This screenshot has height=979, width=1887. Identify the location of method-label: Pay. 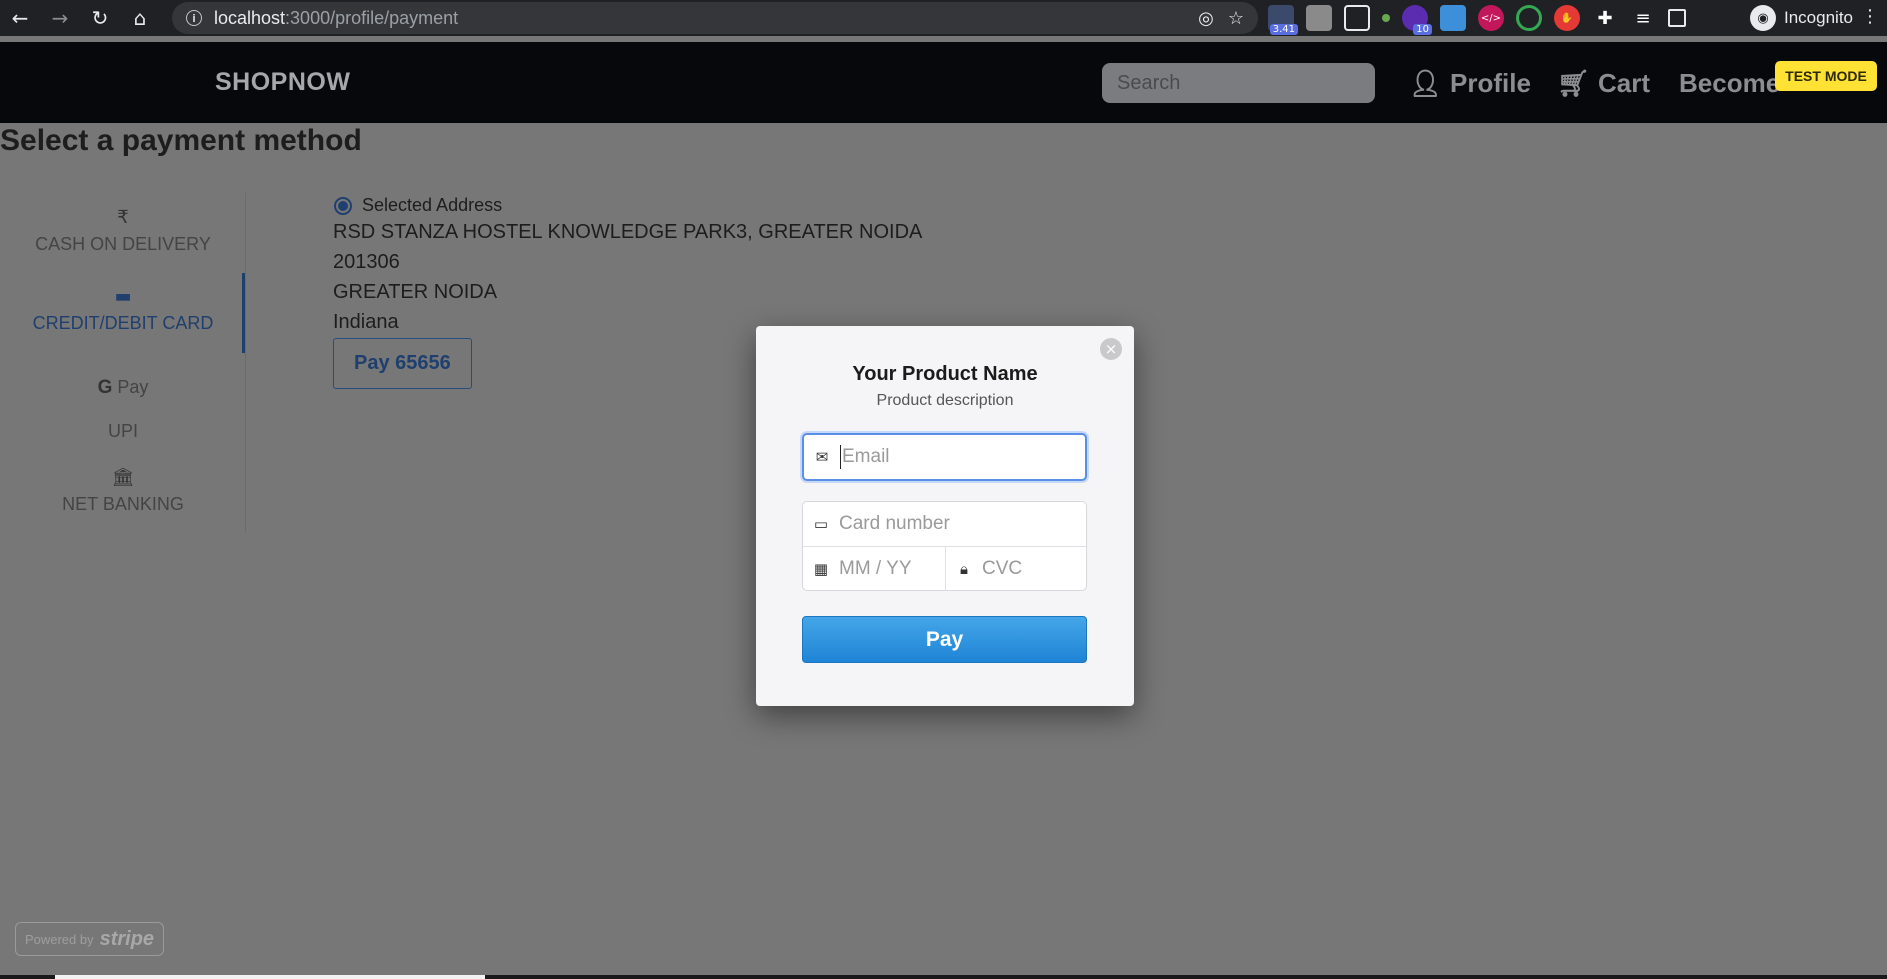
(133, 387).